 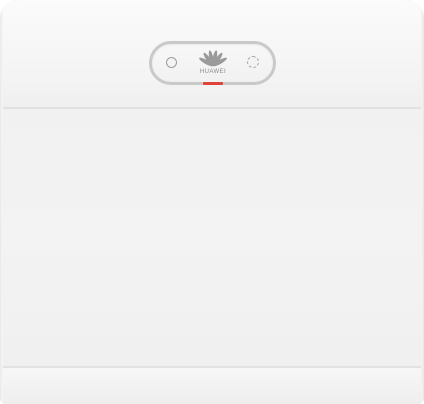 I want to click on indicator-panel: HUAWEI, so click(x=212, y=63).